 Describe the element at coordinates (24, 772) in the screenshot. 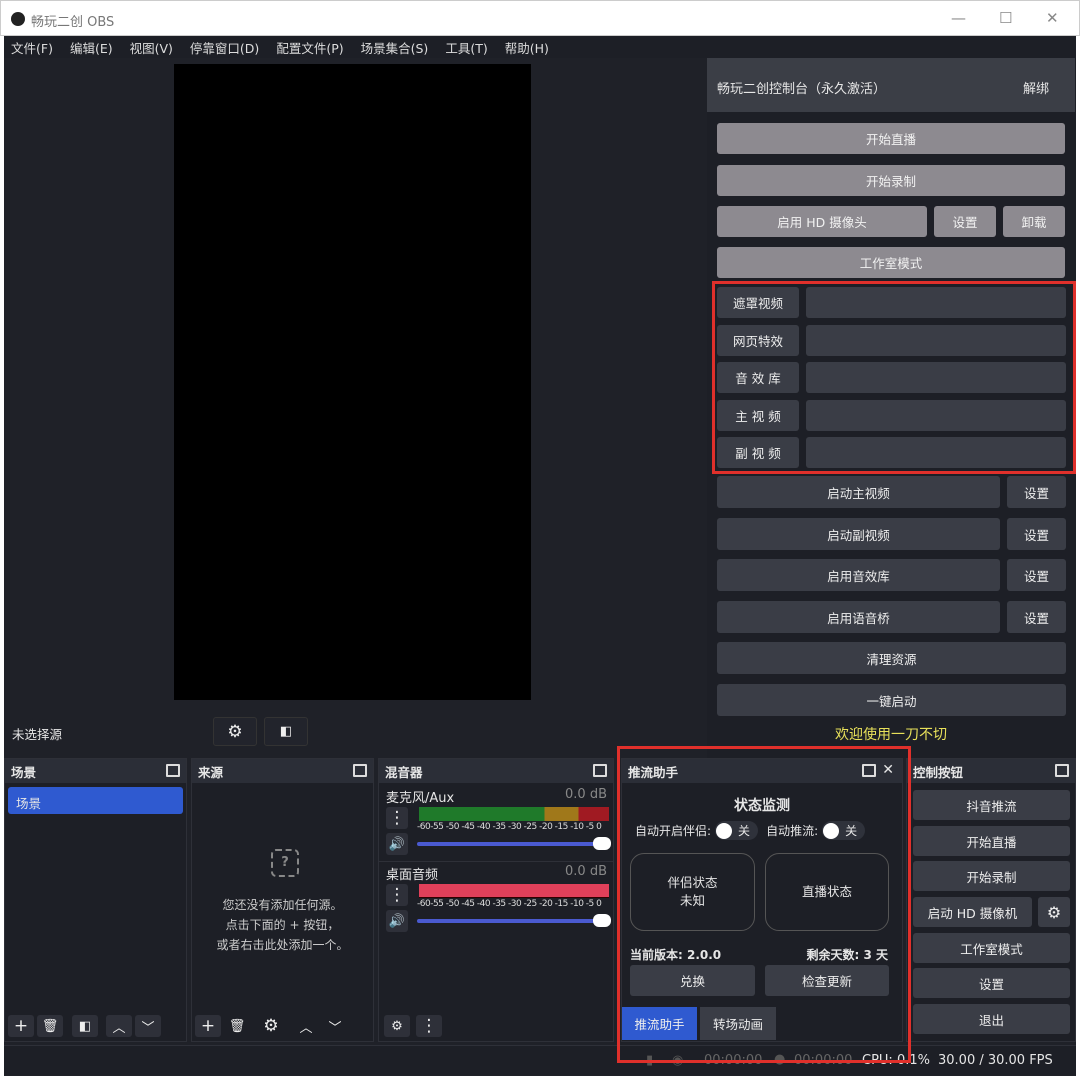

I see `scenes-title: 场景` at that location.